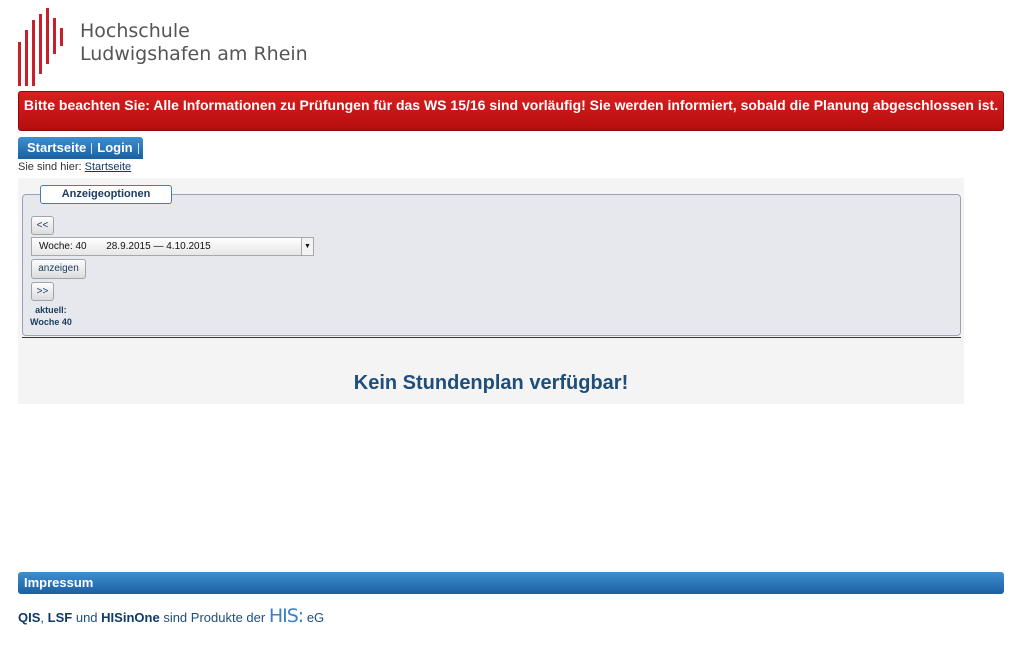 This screenshot has width=1024, height=645. I want to click on products-eg: eG, so click(315, 617).